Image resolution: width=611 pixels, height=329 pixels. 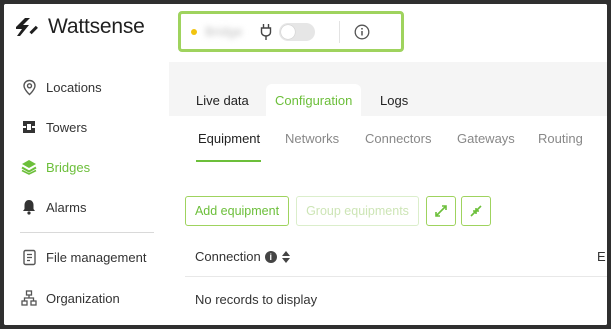 I want to click on device-status-widget: Bridge, so click(x=291, y=31).